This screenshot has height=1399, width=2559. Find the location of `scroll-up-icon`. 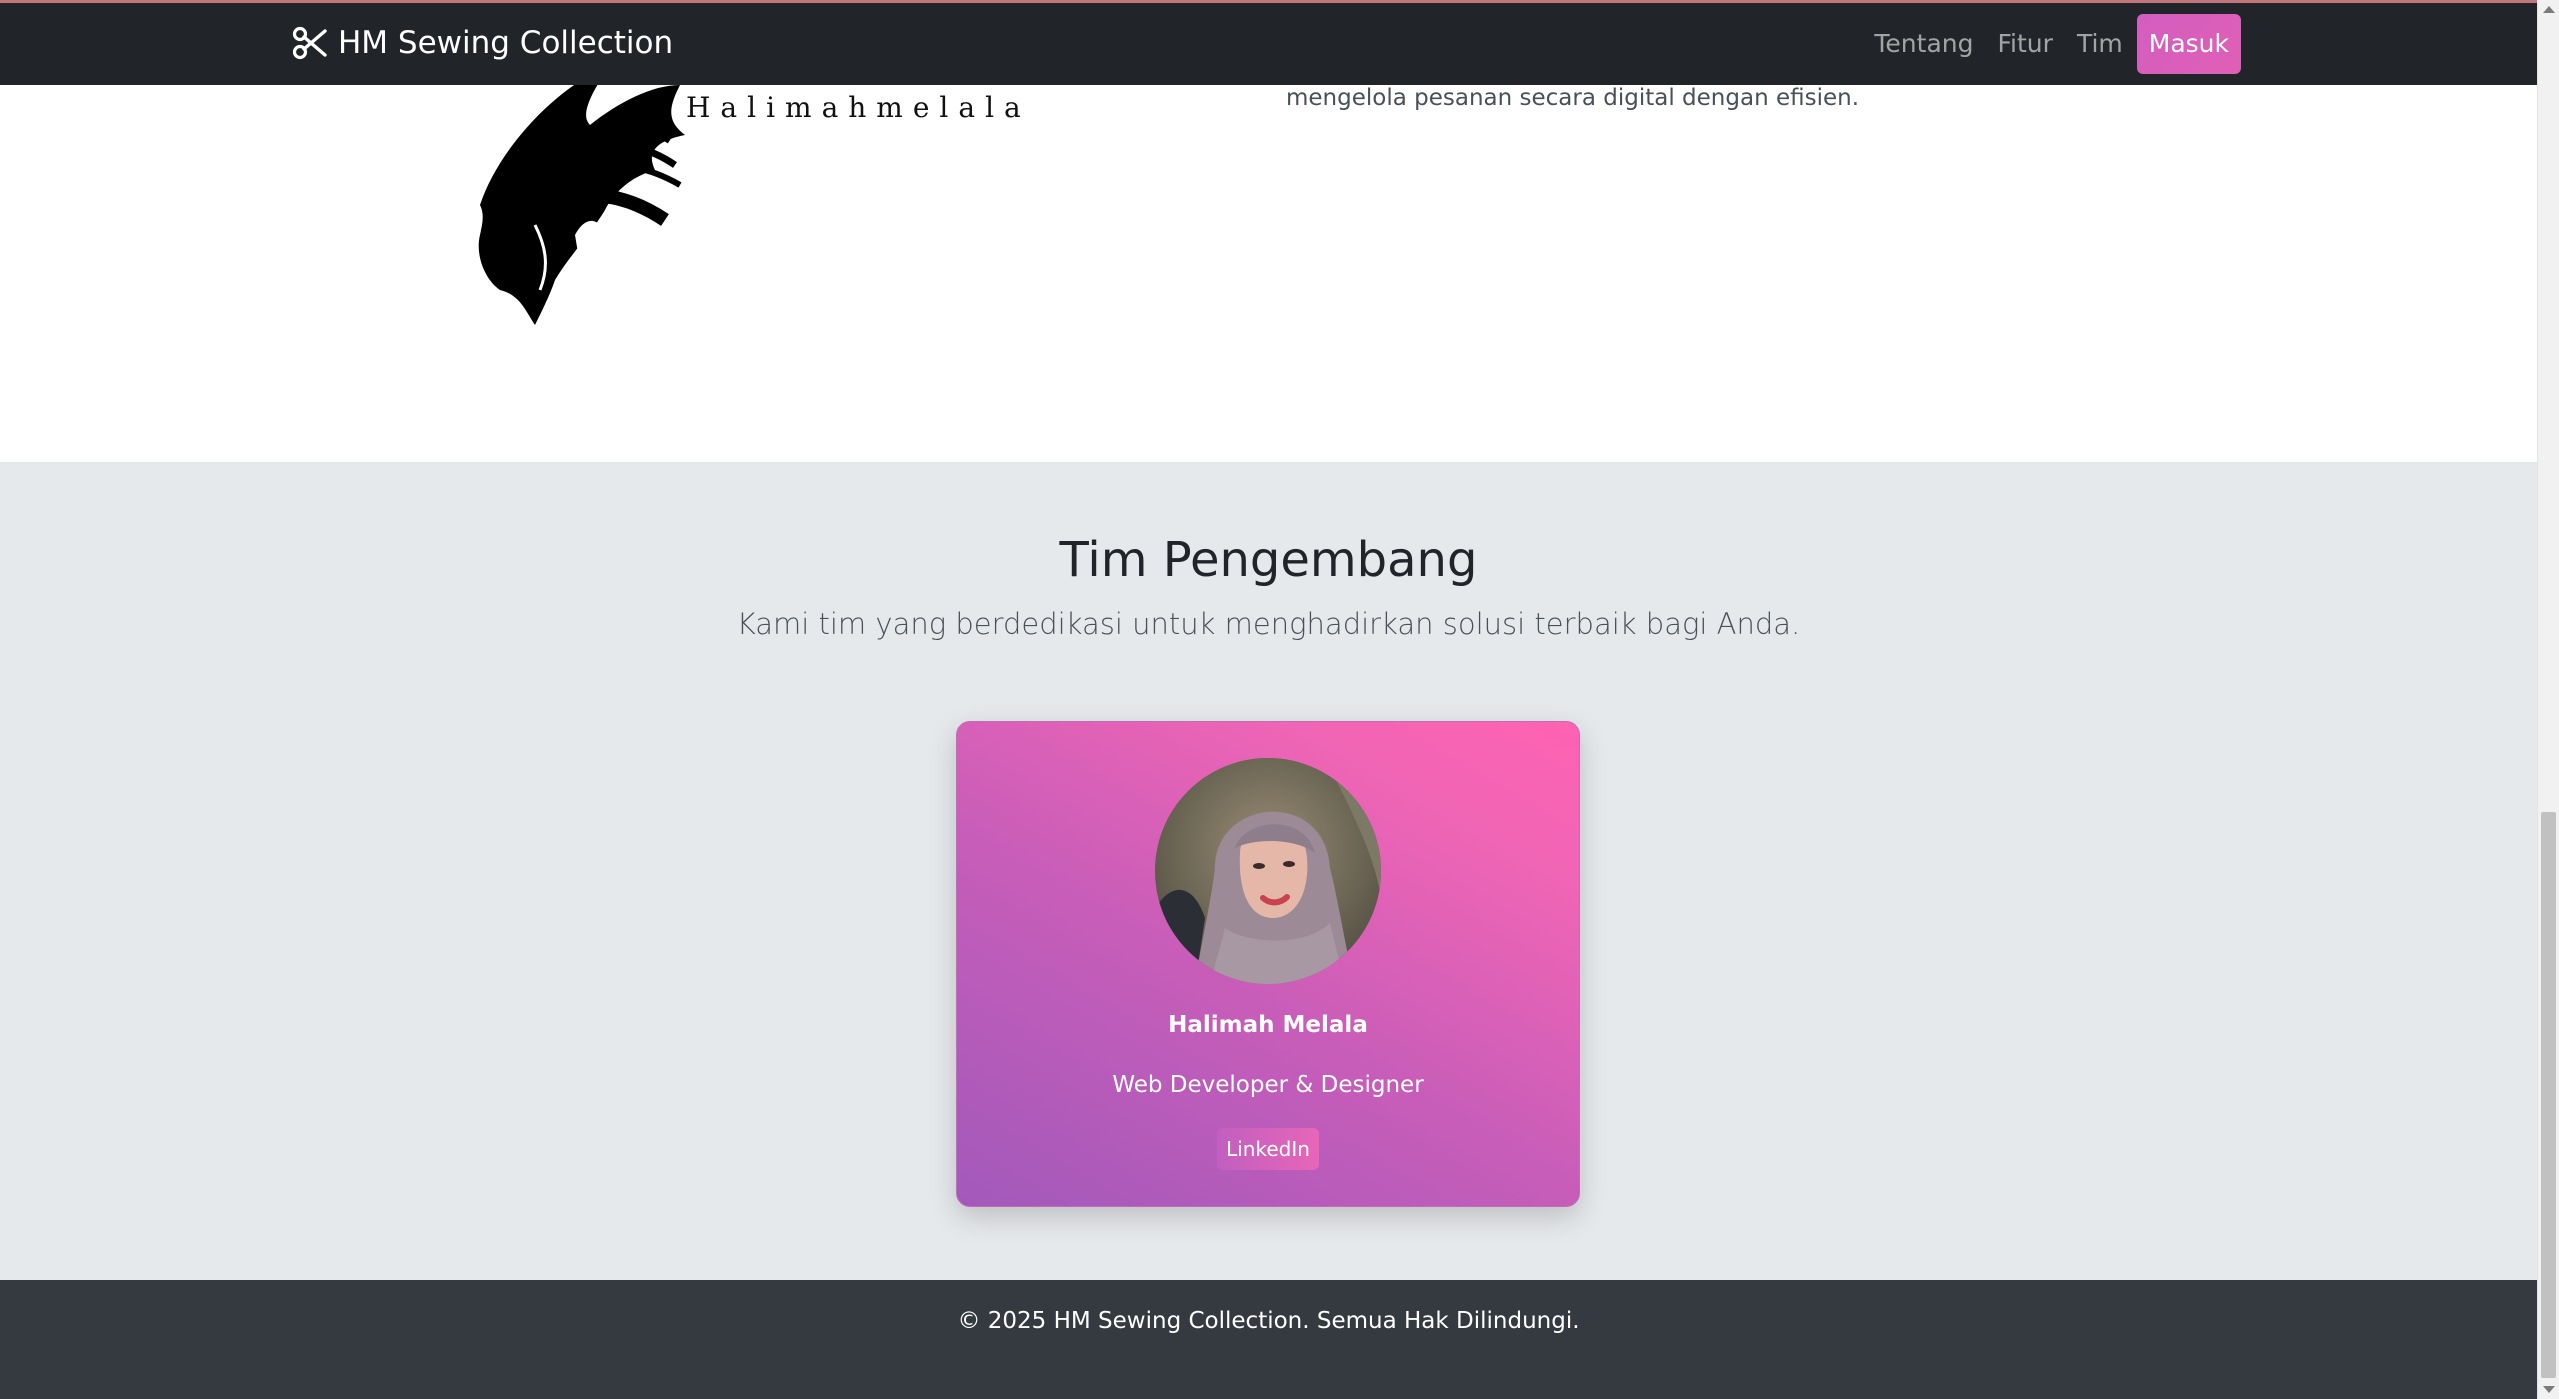

scroll-up-icon is located at coordinates (2549, 9).